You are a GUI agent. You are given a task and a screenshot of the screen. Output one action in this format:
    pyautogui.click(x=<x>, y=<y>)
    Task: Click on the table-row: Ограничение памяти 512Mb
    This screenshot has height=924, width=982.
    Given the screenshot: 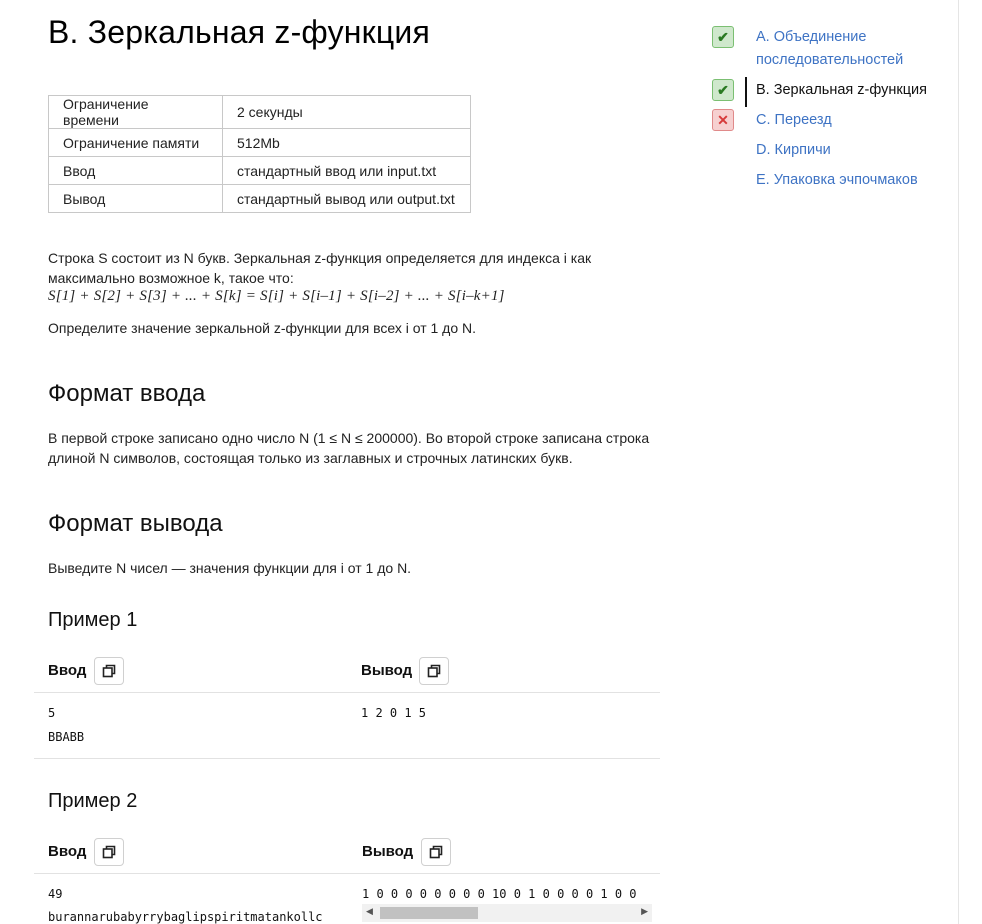 What is the action you would take?
    pyautogui.click(x=259, y=142)
    